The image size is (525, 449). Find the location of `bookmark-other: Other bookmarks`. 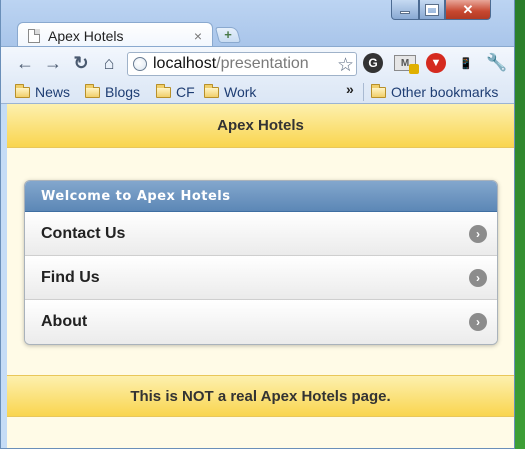

bookmark-other: Other bookmarks is located at coordinates (434, 92).